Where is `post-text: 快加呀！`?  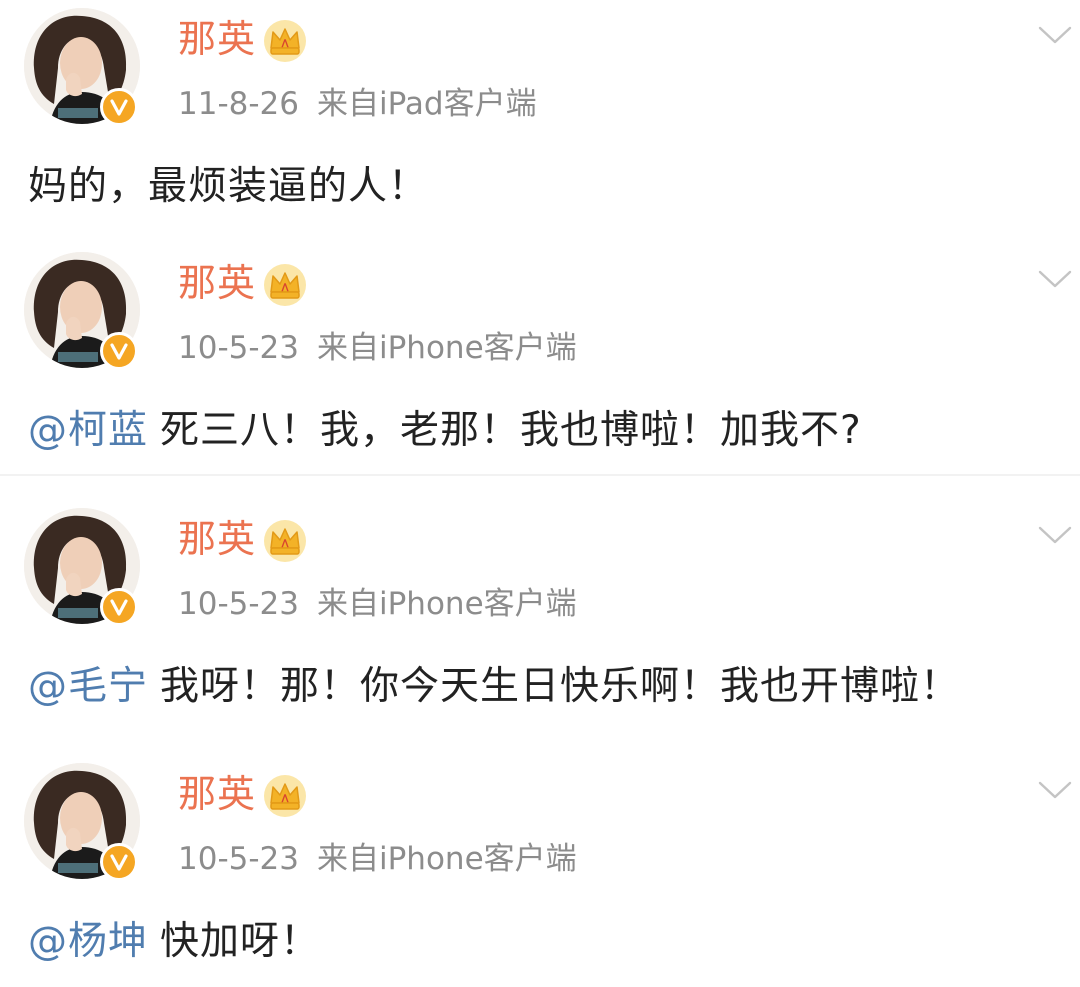 post-text: 快加呀！ is located at coordinates (240, 941).